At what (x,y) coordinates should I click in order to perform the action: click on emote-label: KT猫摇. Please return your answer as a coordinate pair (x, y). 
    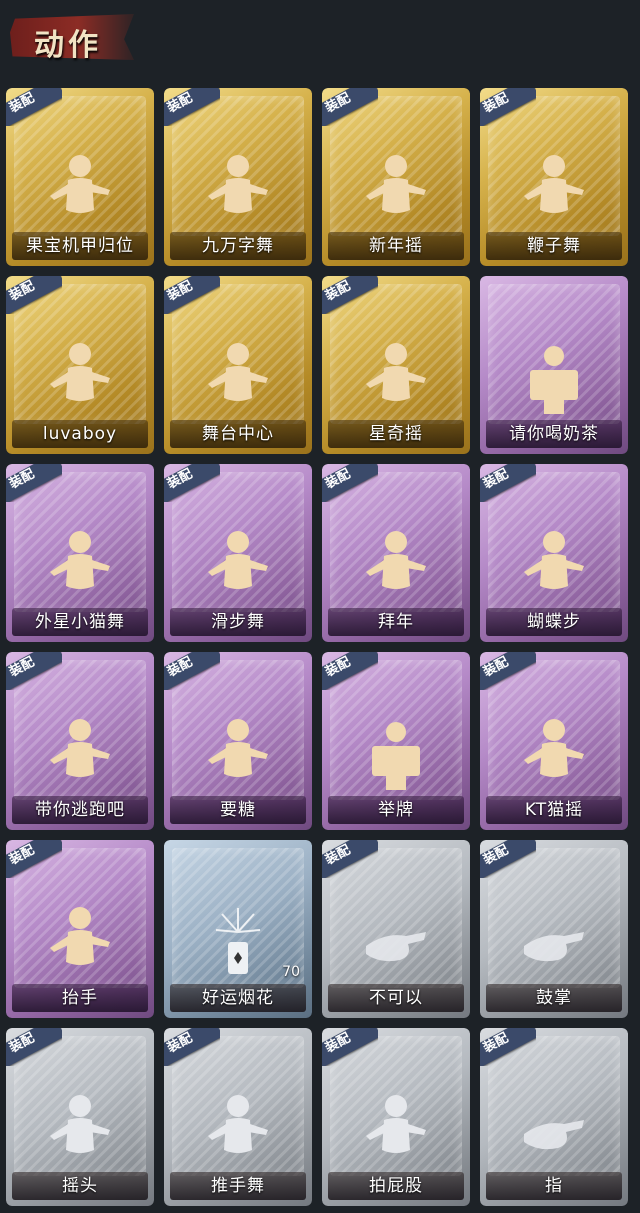
    Looking at the image, I should click on (554, 810).